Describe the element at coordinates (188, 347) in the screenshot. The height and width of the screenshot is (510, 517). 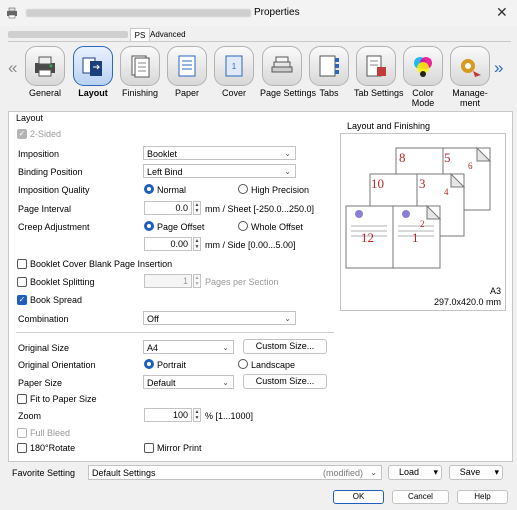
I see `original-size-select: A4 ⌄` at that location.